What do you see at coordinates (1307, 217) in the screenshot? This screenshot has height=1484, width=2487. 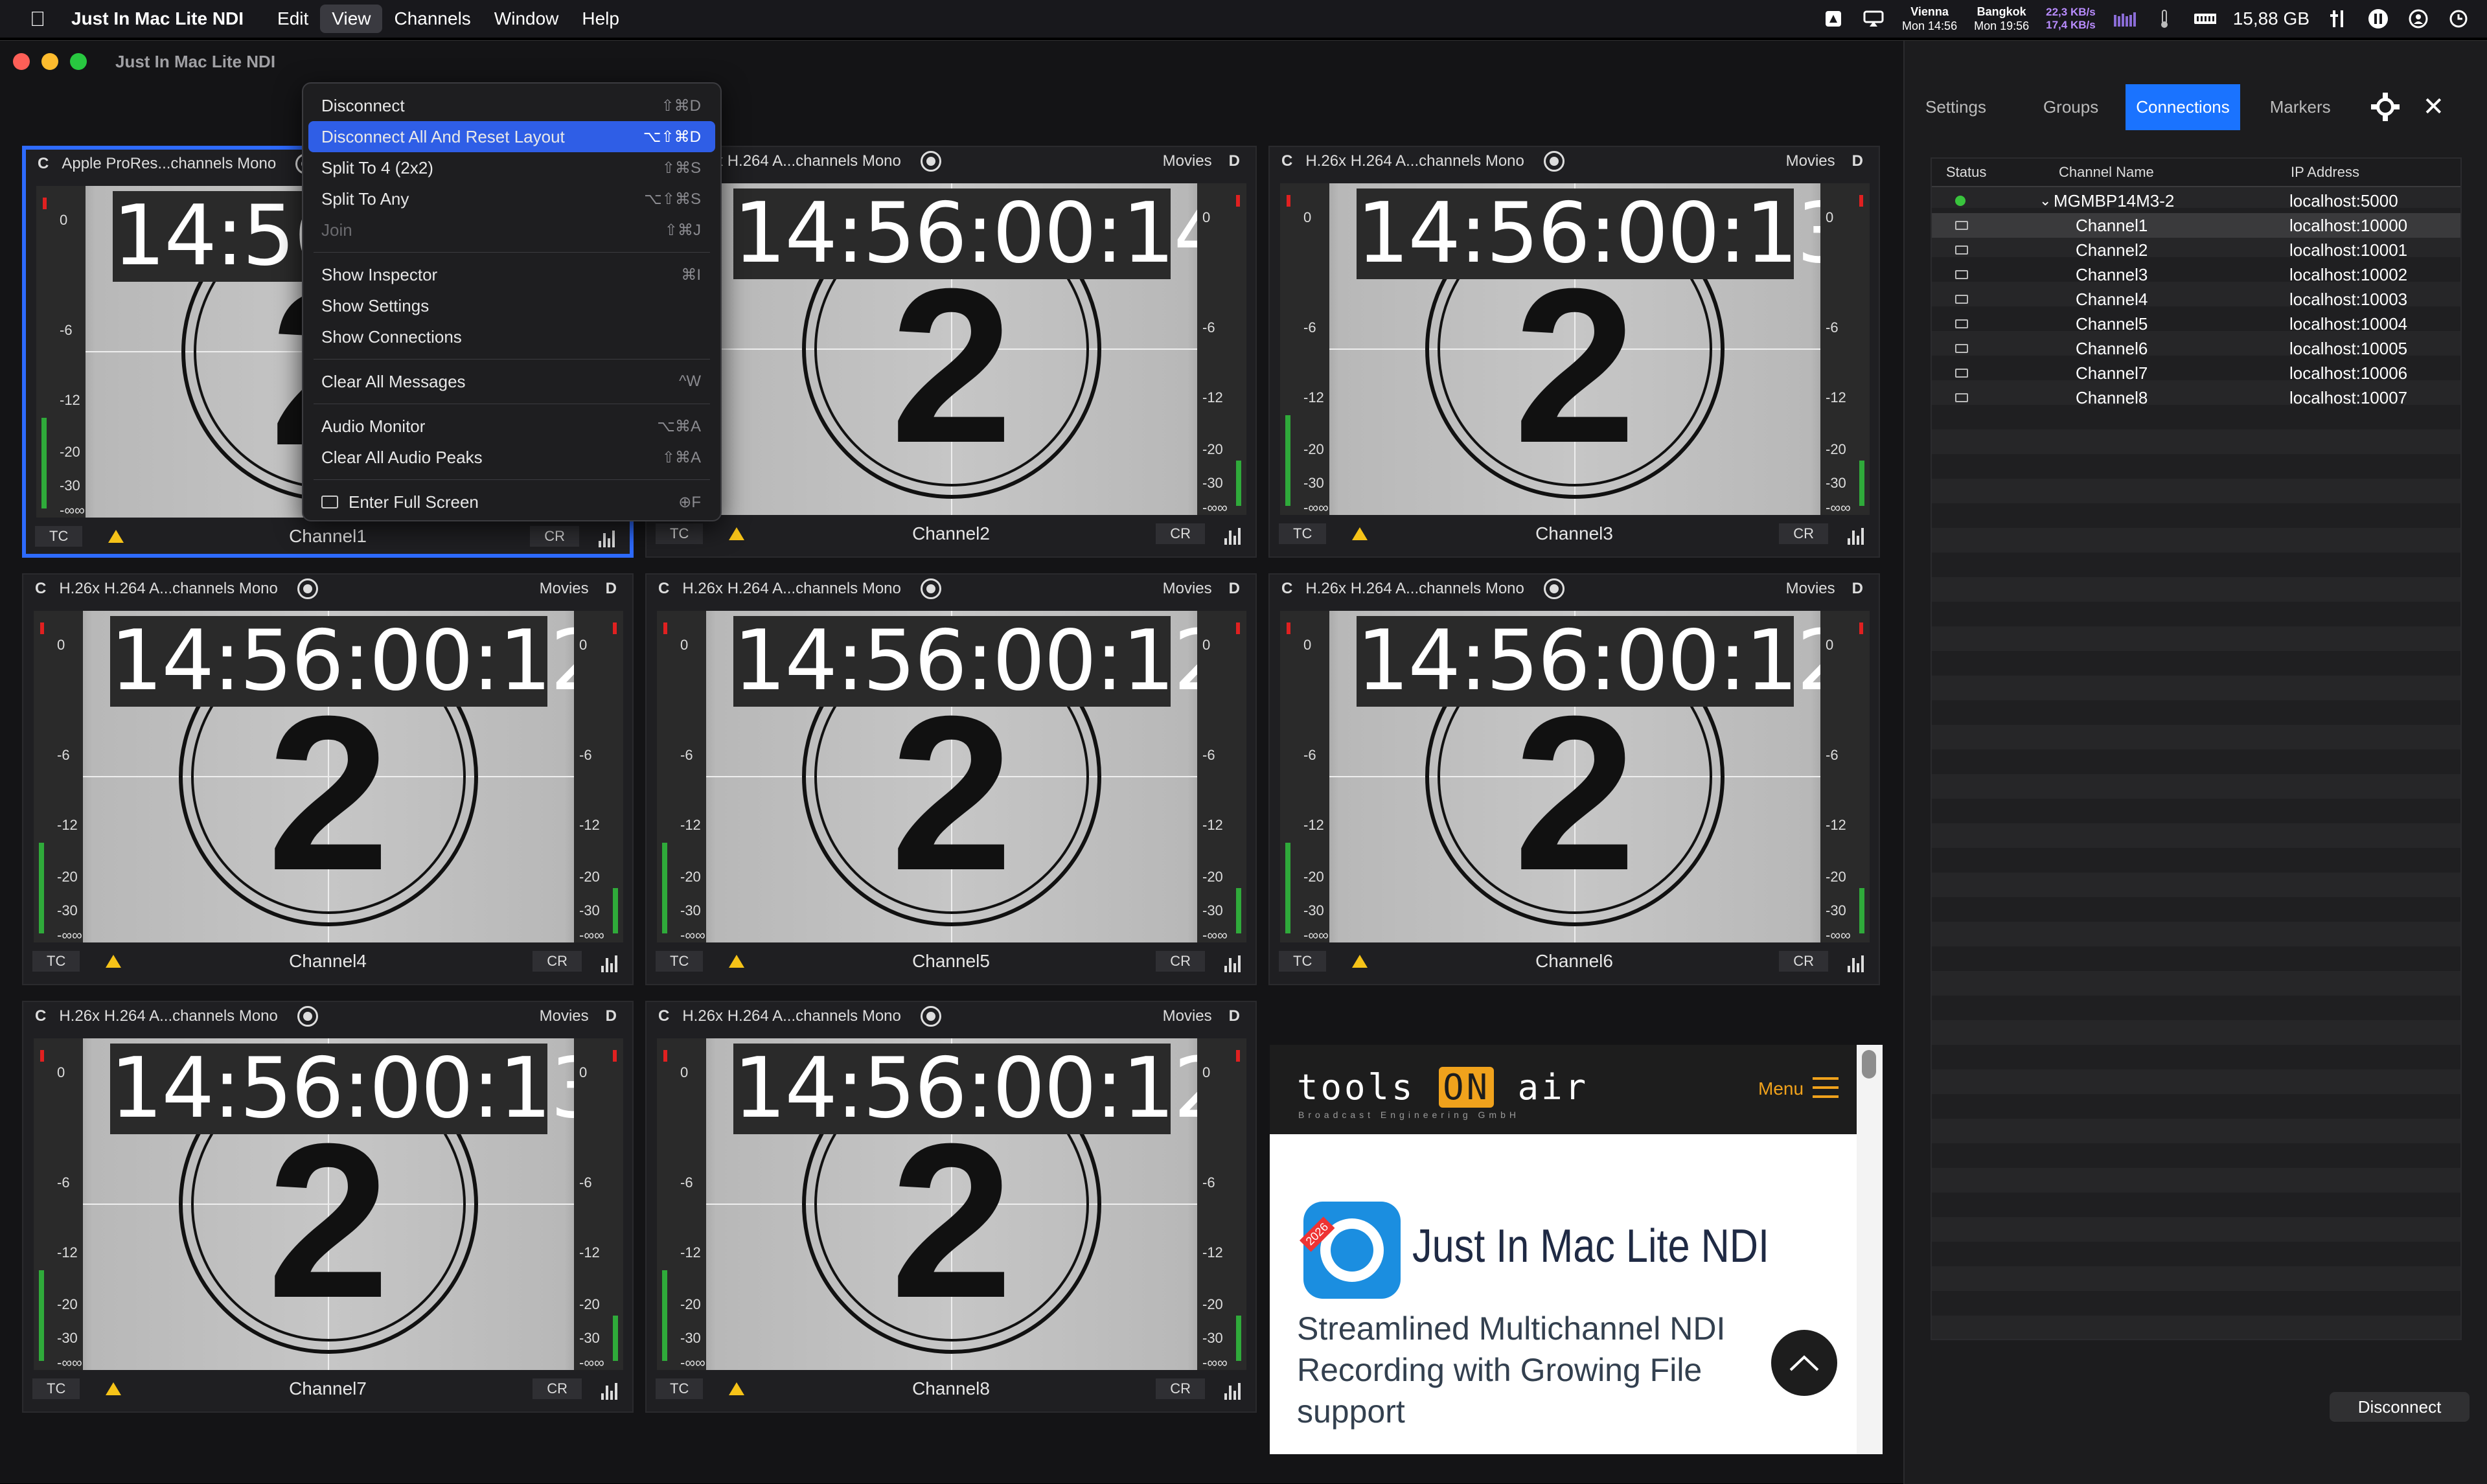 I see `meter-scale-label: 0` at bounding box center [1307, 217].